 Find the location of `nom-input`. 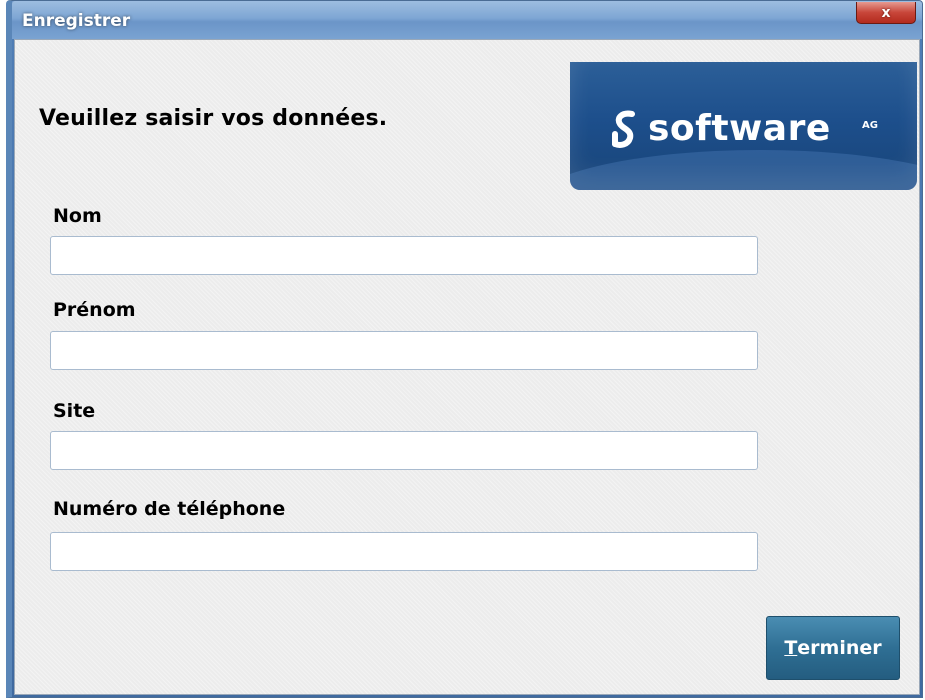

nom-input is located at coordinates (404, 255).